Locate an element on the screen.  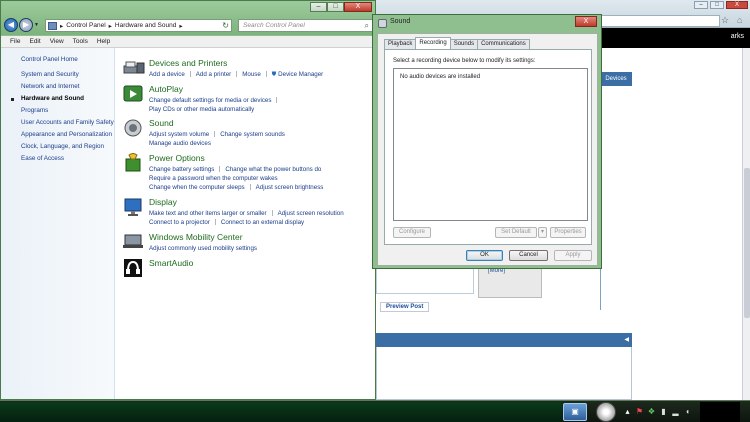
post-editor-box is located at coordinates (425, 280).